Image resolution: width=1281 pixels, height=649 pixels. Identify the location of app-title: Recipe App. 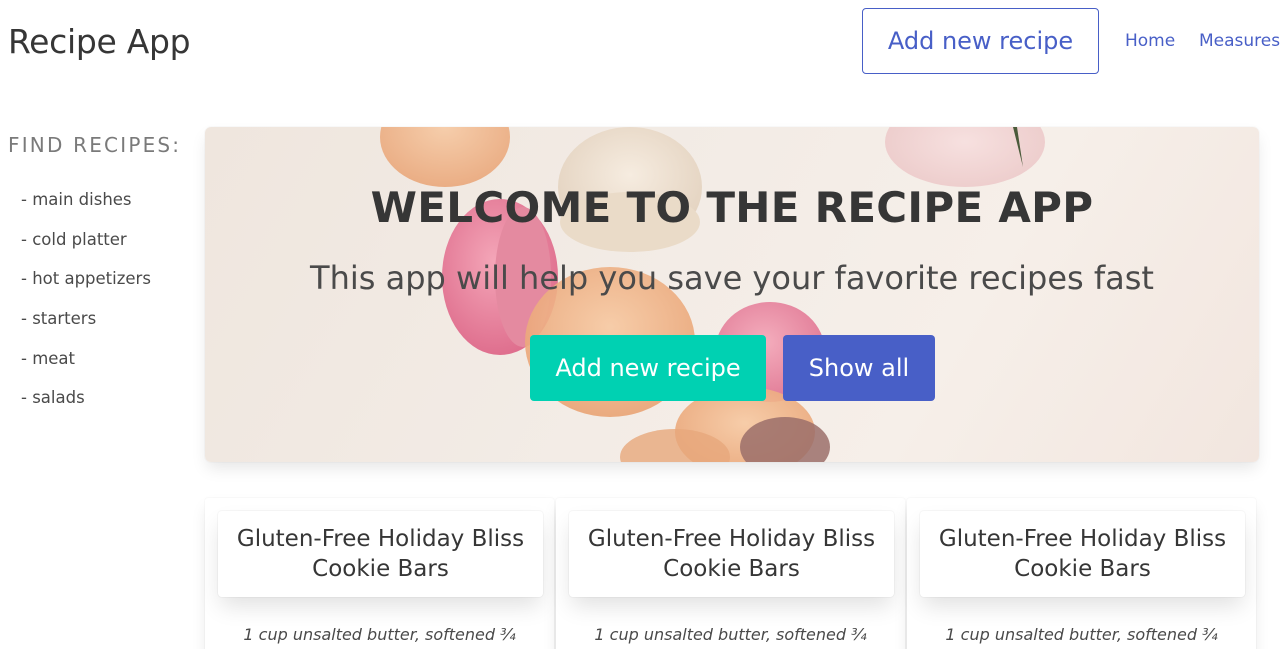
(99, 41).